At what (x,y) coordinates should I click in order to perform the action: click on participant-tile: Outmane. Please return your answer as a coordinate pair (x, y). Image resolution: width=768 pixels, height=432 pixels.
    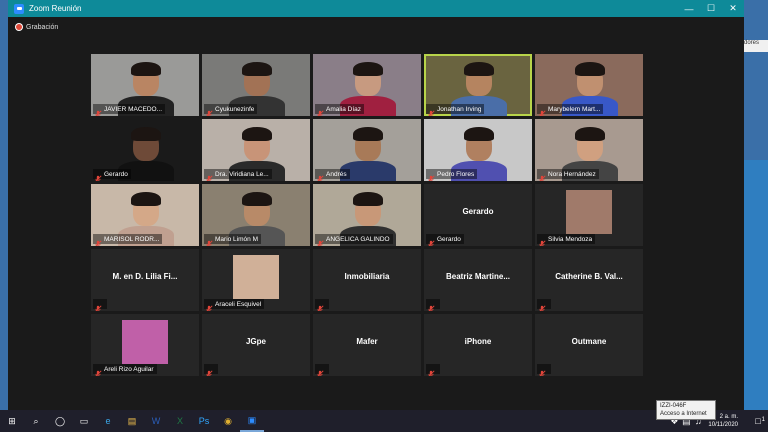
    Looking at the image, I should click on (589, 345).